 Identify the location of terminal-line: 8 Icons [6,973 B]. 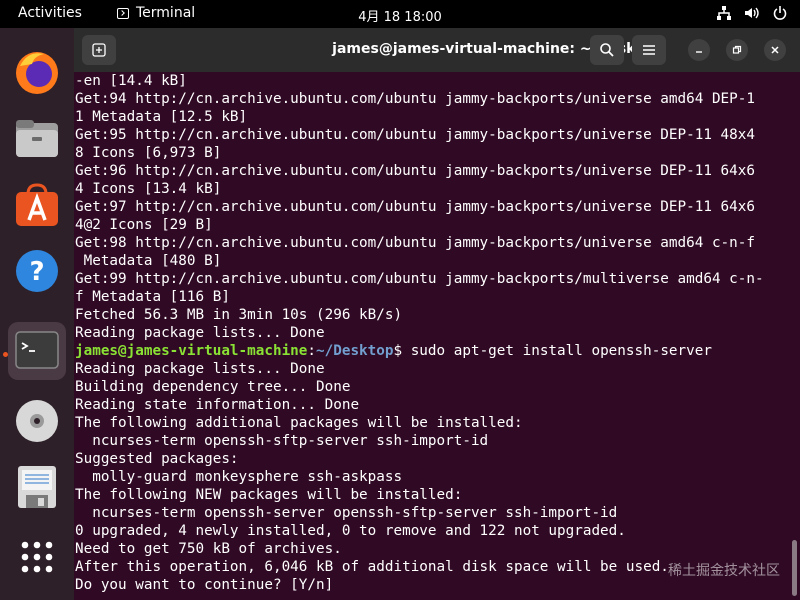
(148, 153).